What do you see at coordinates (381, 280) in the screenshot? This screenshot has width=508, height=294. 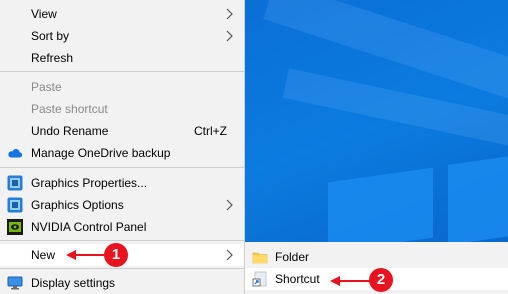 I see `annotation-step-2-badge: 2` at bounding box center [381, 280].